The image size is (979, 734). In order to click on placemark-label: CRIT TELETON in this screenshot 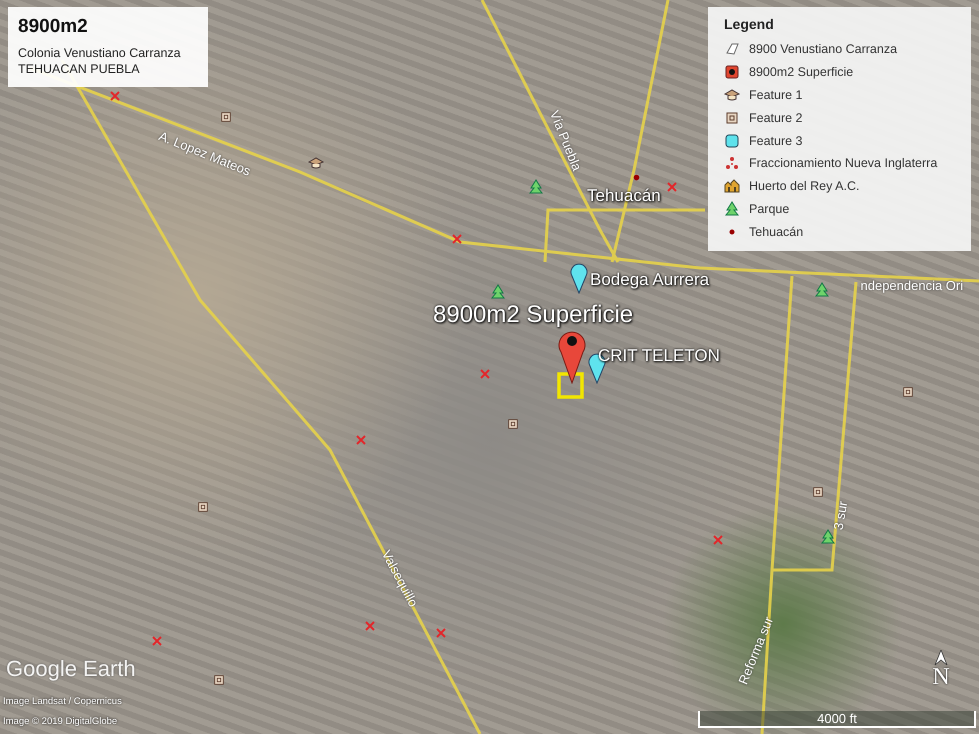, I will do `click(659, 356)`.